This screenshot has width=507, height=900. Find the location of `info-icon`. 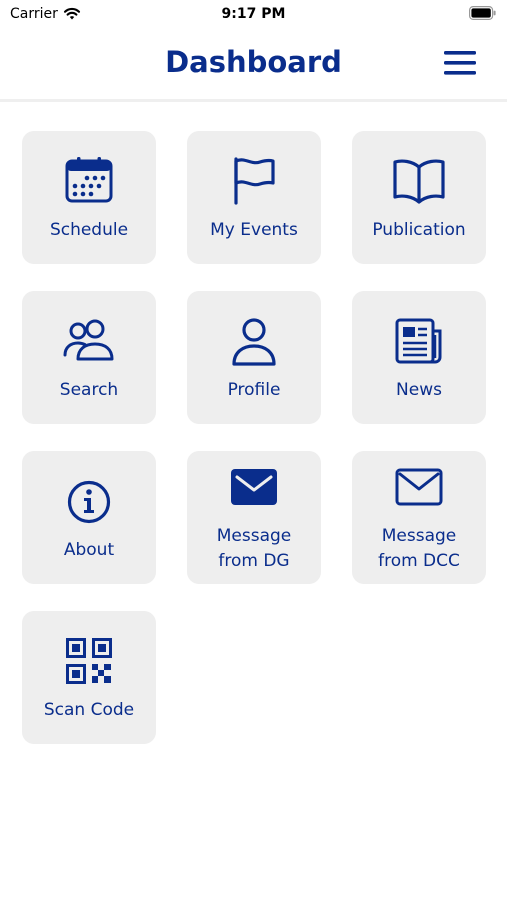

info-icon is located at coordinates (89, 502).